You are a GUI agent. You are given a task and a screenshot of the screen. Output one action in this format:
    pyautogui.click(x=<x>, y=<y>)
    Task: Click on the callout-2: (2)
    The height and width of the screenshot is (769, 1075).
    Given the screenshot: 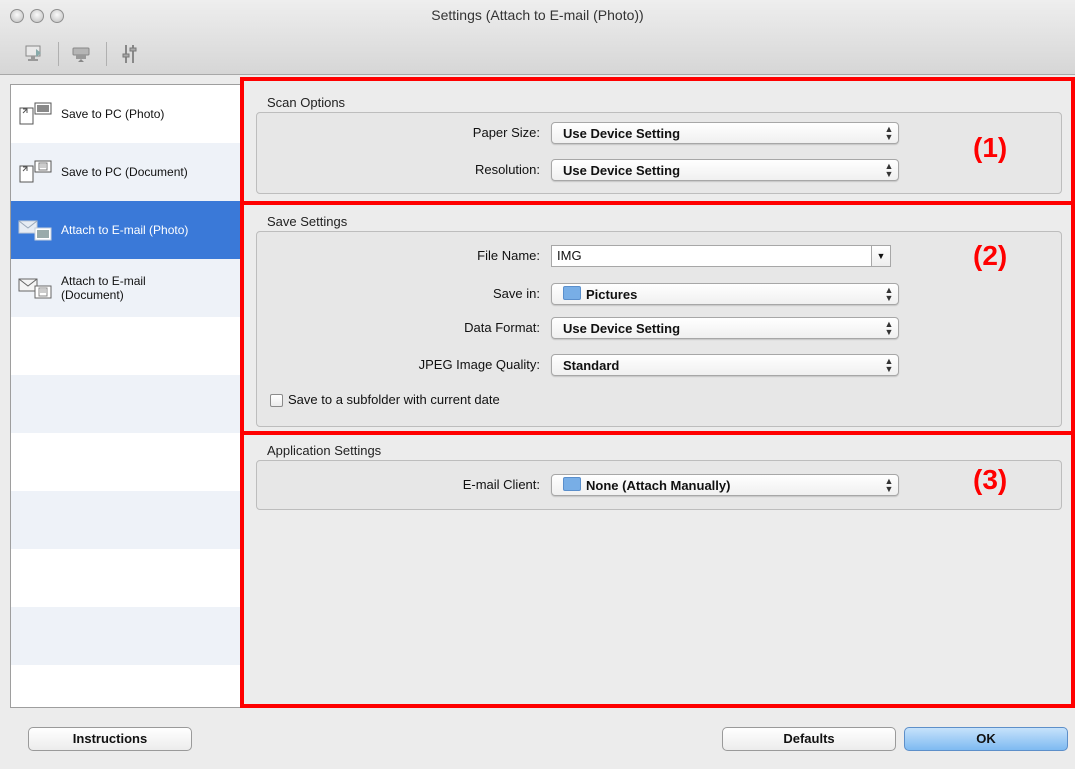 What is the action you would take?
    pyautogui.click(x=990, y=255)
    